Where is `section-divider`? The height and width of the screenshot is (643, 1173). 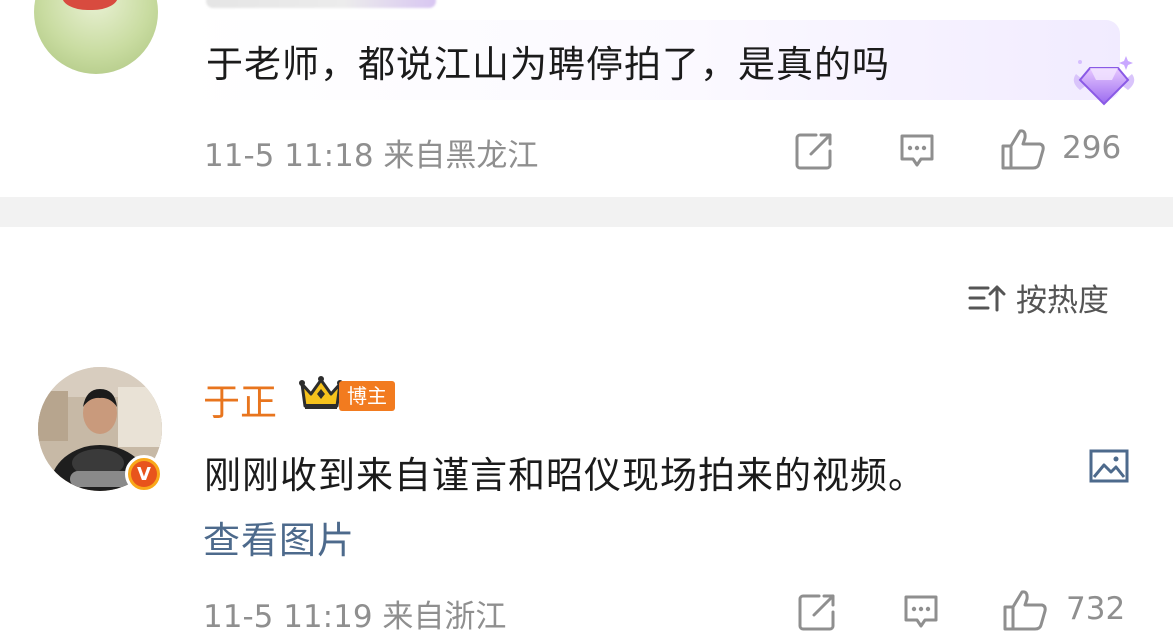
section-divider is located at coordinates (586, 212).